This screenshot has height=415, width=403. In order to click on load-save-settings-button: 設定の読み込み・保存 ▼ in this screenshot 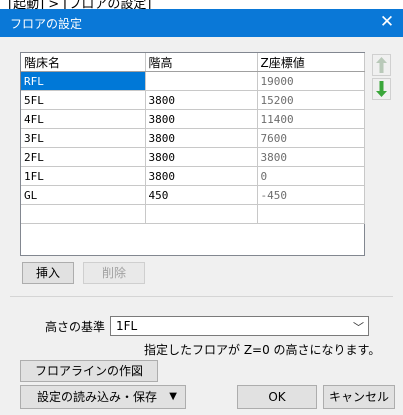, I will do `click(103, 397)`.